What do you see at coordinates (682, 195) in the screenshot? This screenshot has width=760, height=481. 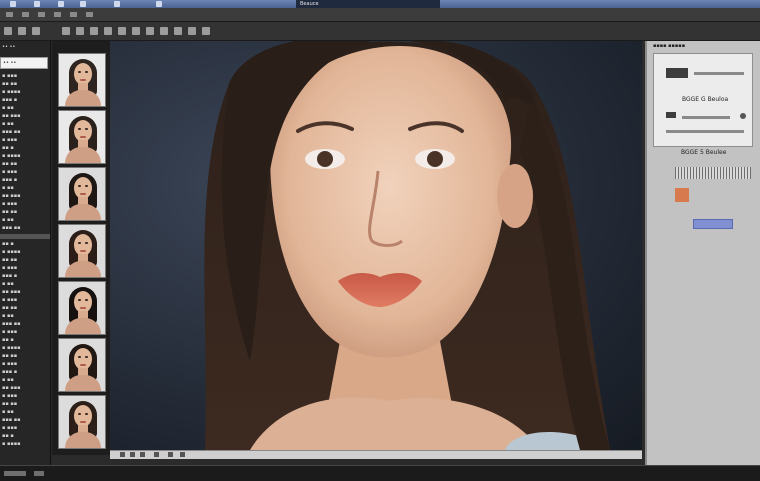 I see `color-swatch` at bounding box center [682, 195].